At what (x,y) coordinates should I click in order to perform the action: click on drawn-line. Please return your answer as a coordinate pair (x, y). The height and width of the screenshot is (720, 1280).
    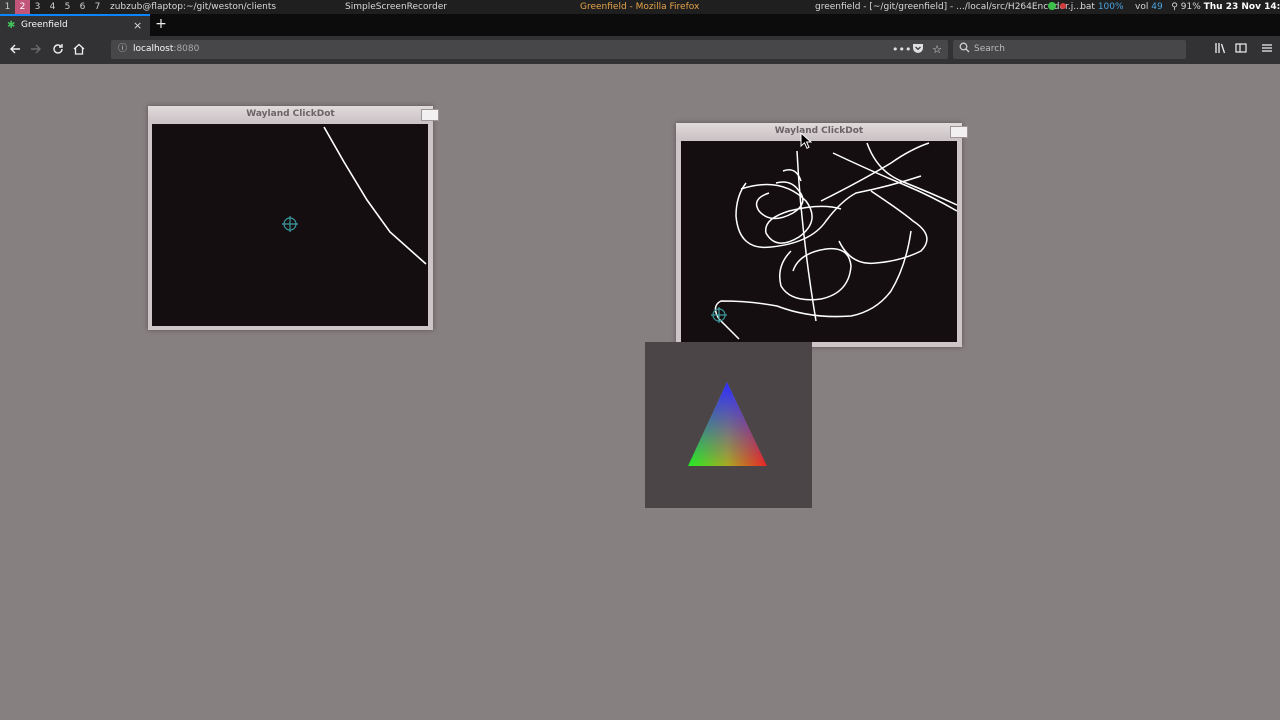
    Looking at the image, I should click on (375, 195).